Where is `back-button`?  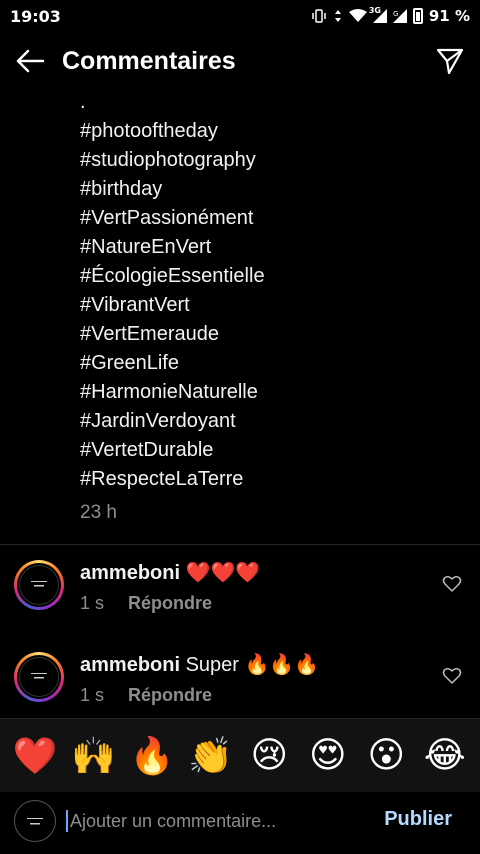 back-button is located at coordinates (30, 61).